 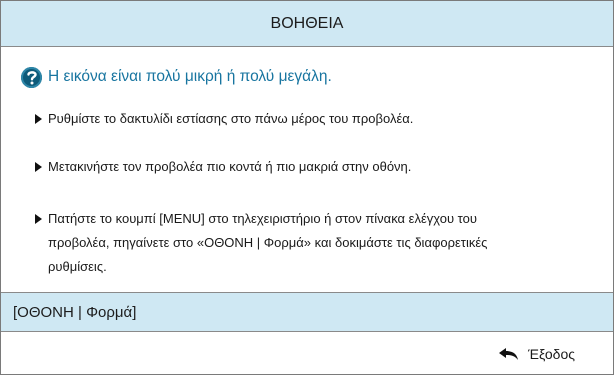 What do you see at coordinates (190, 76) in the screenshot?
I see `issue-text: Η εικόνα είναι πολύ μικρή ή πολύ μεγάλη.` at bounding box center [190, 76].